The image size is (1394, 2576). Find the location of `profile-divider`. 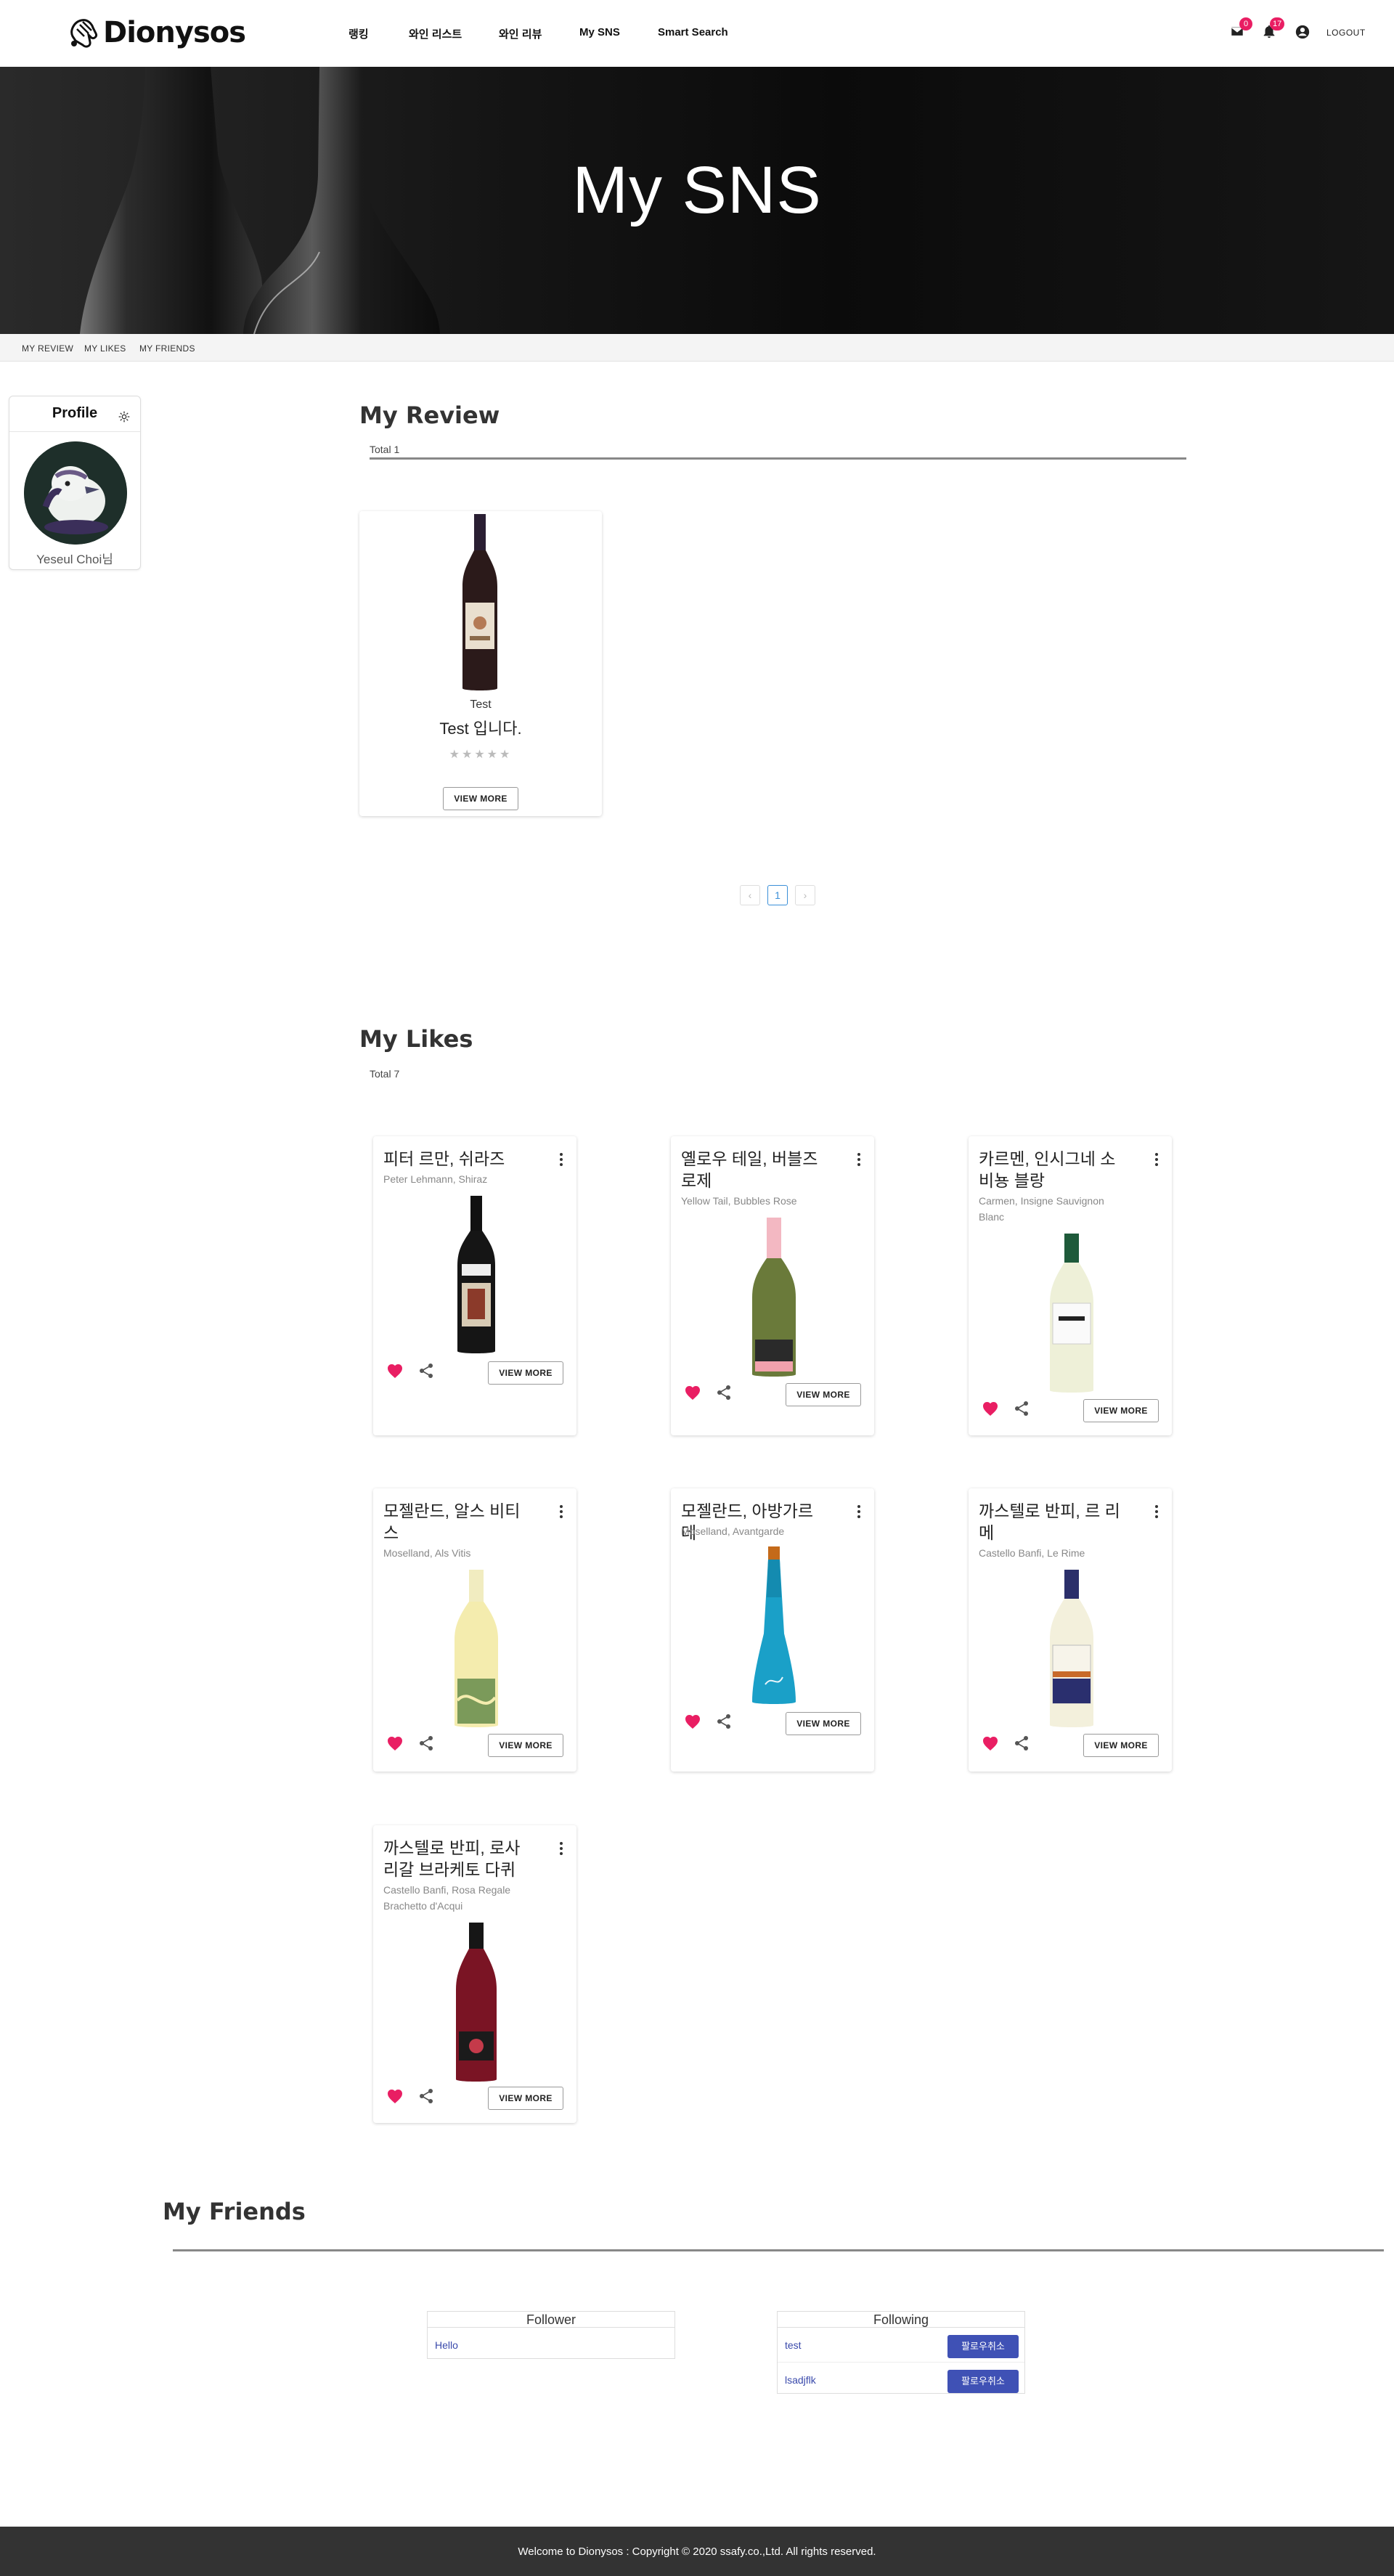

profile-divider is located at coordinates (75, 431).